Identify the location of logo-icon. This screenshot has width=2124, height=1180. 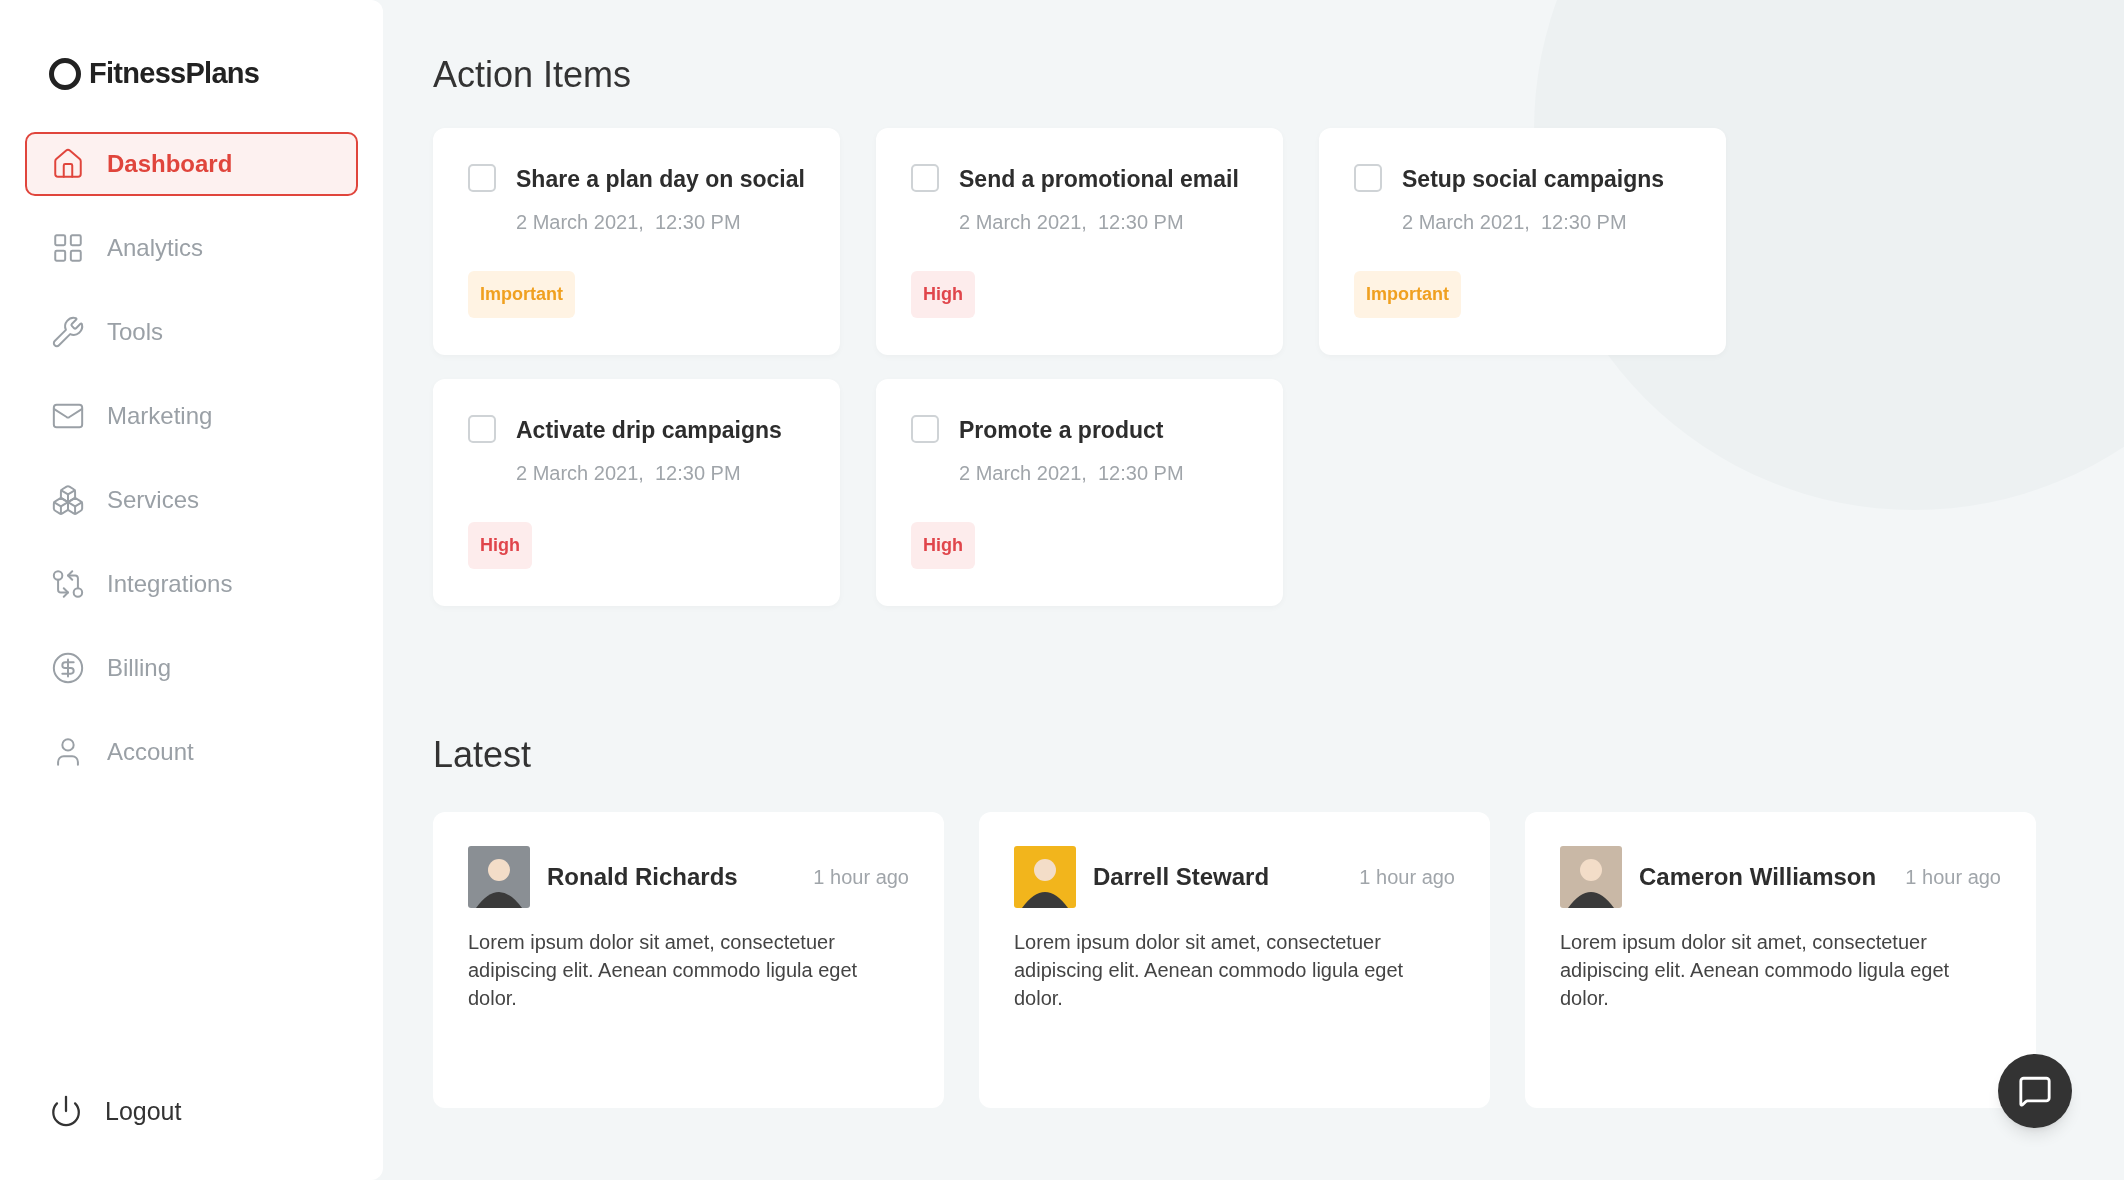
(65, 73).